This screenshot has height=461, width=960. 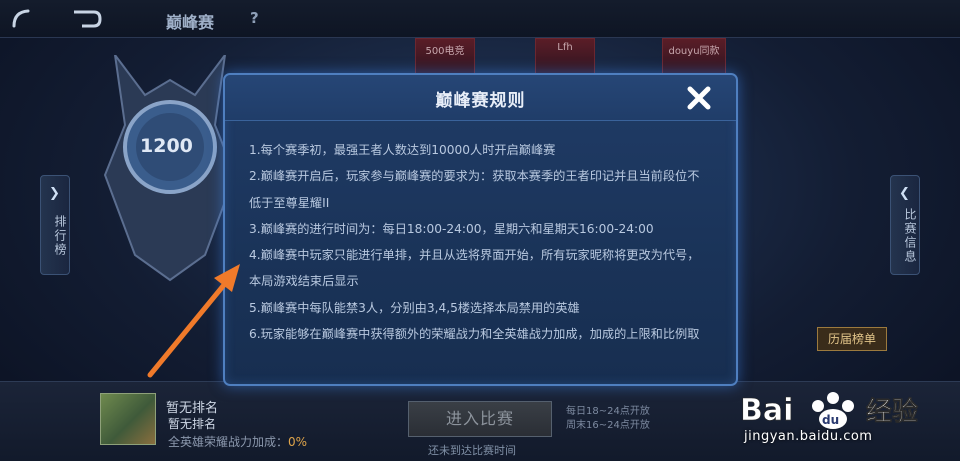 What do you see at coordinates (474, 255) in the screenshot?
I see `rule-line: 4.巅峰赛中玩家只能进行单排，并且从选将界面开始，所有玩家昵称将更改为代号，` at bounding box center [474, 255].